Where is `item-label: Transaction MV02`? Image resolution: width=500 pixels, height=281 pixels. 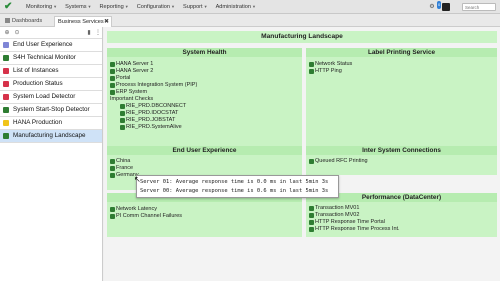 item-label: Transaction MV02 is located at coordinates (337, 215).